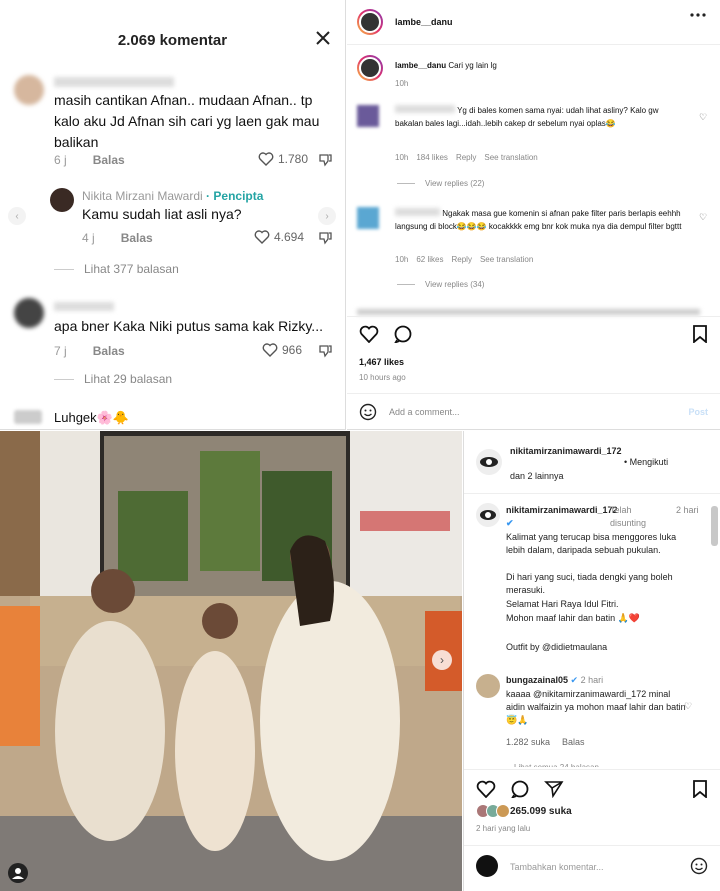  I want to click on like-count: 4.694, so click(289, 237).